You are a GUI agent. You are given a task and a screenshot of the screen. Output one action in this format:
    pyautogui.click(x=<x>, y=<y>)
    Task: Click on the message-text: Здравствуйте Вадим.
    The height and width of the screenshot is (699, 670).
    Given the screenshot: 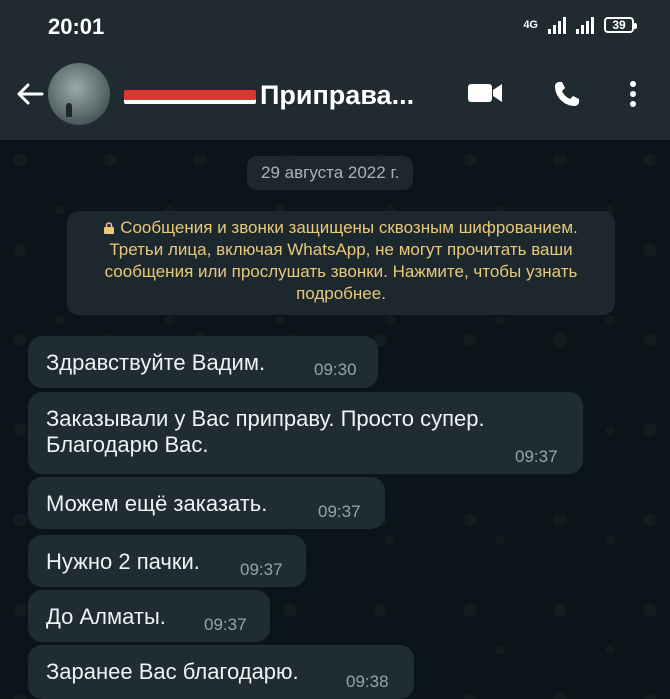 What is the action you would take?
    pyautogui.click(x=156, y=362)
    